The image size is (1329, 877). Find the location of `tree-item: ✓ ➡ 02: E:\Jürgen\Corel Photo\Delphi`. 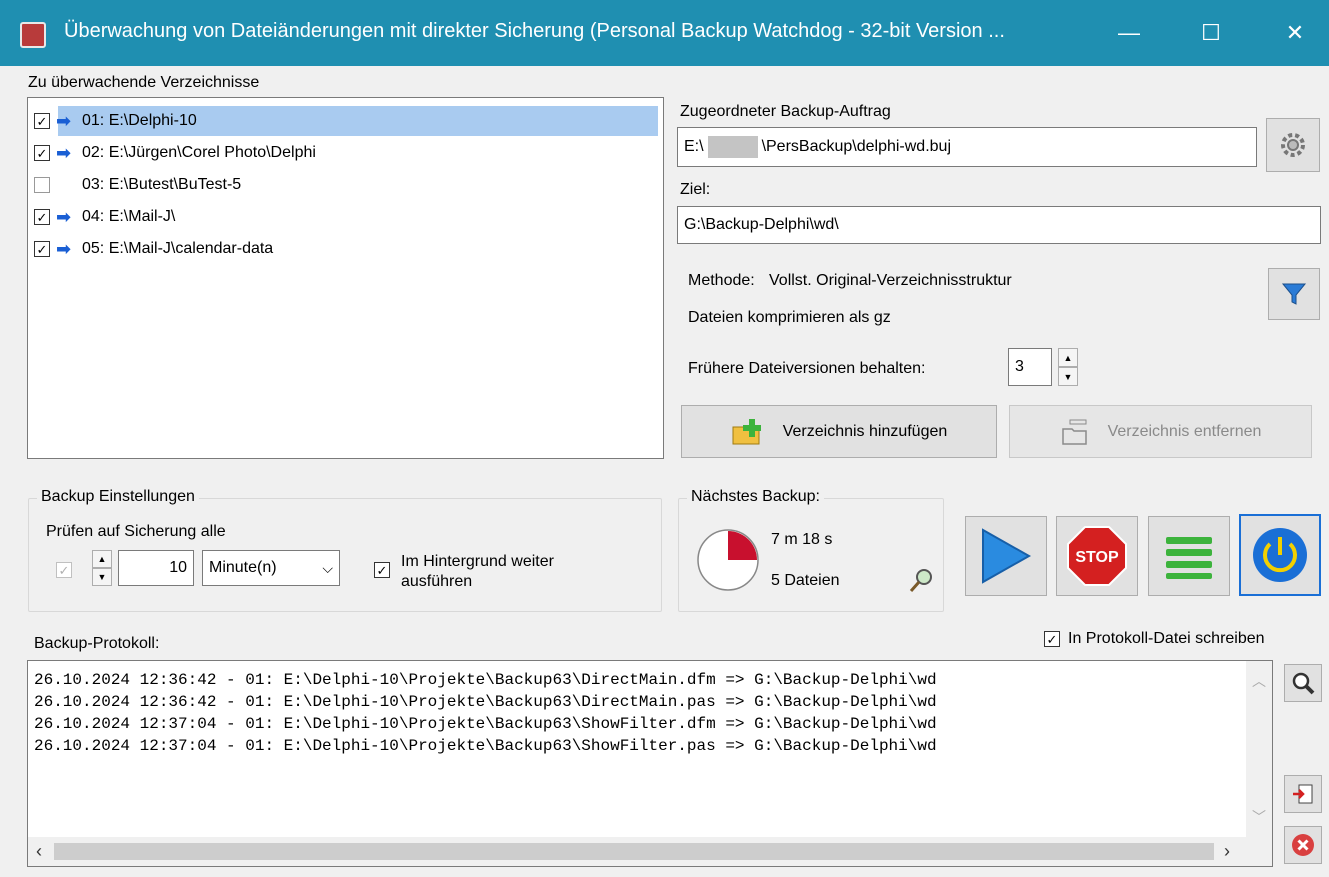

tree-item: ✓ ➡ 02: E:\Jürgen\Corel Photo\Delphi is located at coordinates (175, 153).